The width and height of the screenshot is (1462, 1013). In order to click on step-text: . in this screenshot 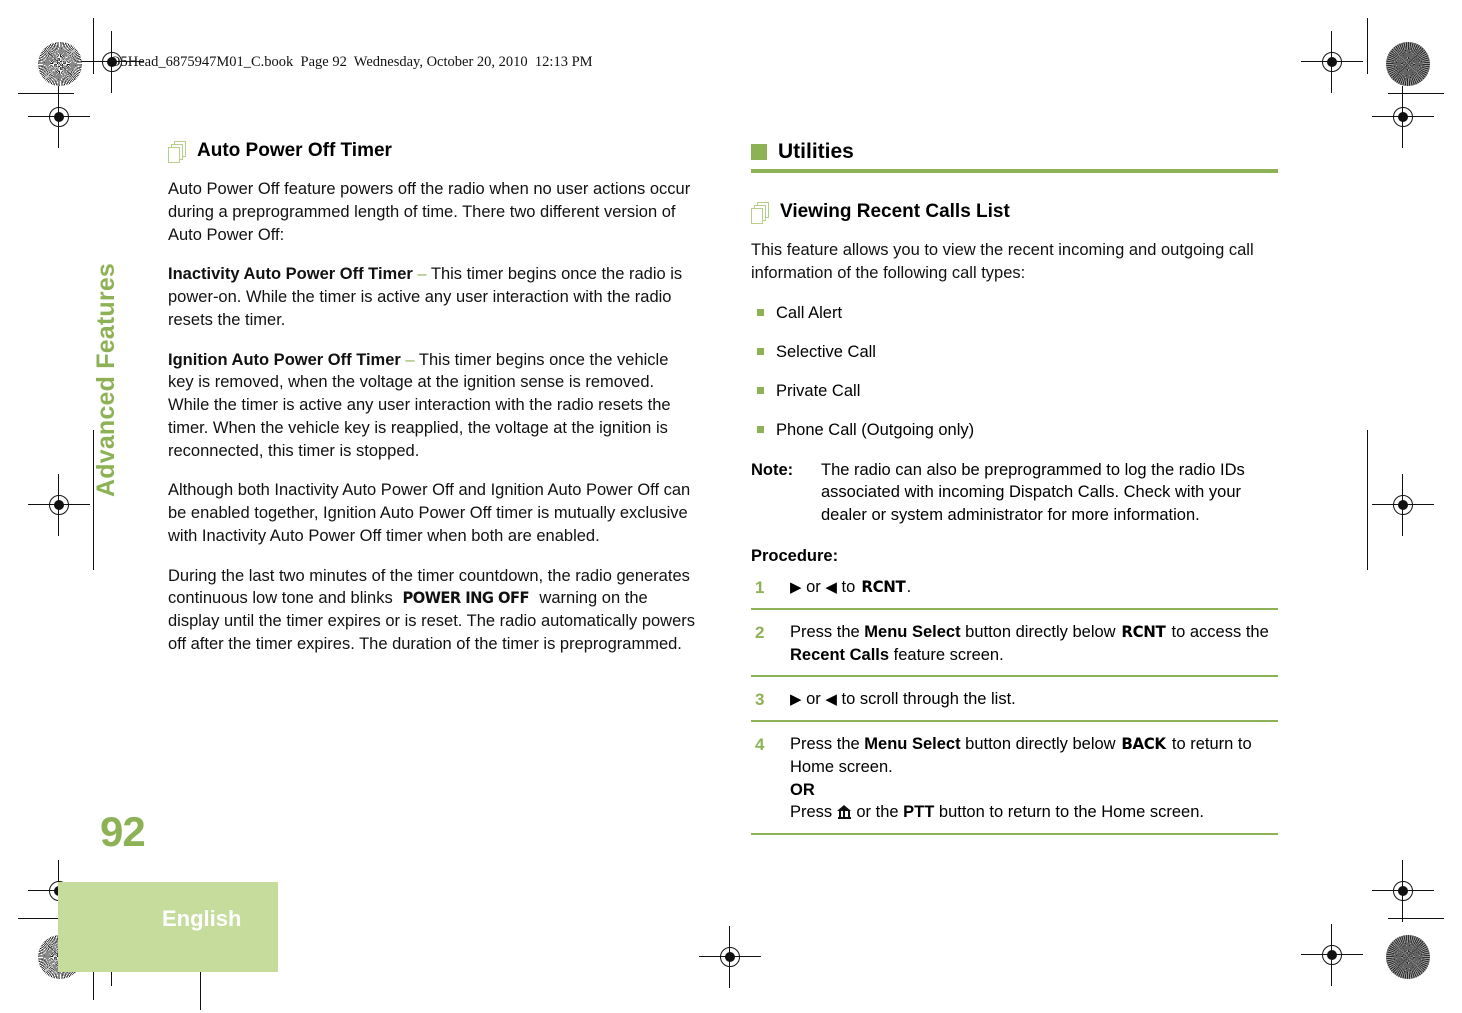, I will do `click(909, 586)`.